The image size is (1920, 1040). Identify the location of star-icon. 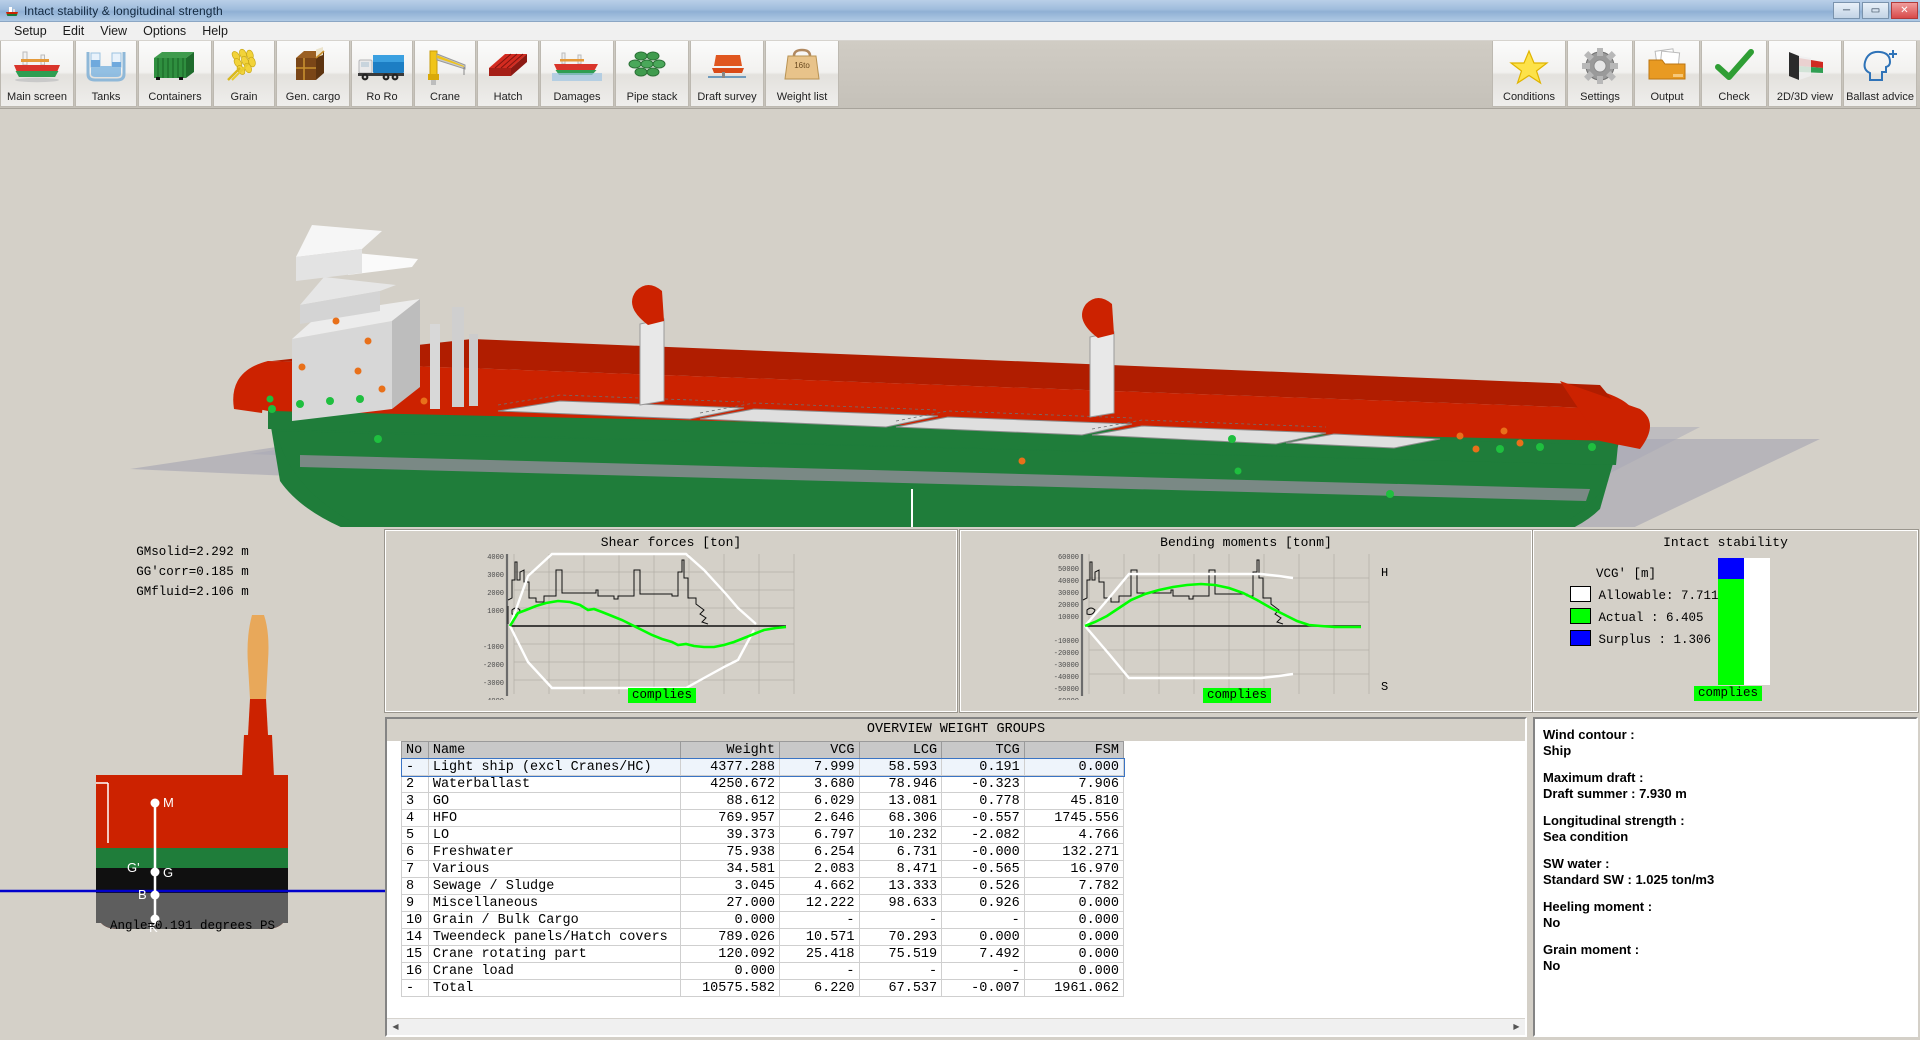
(1529, 66).